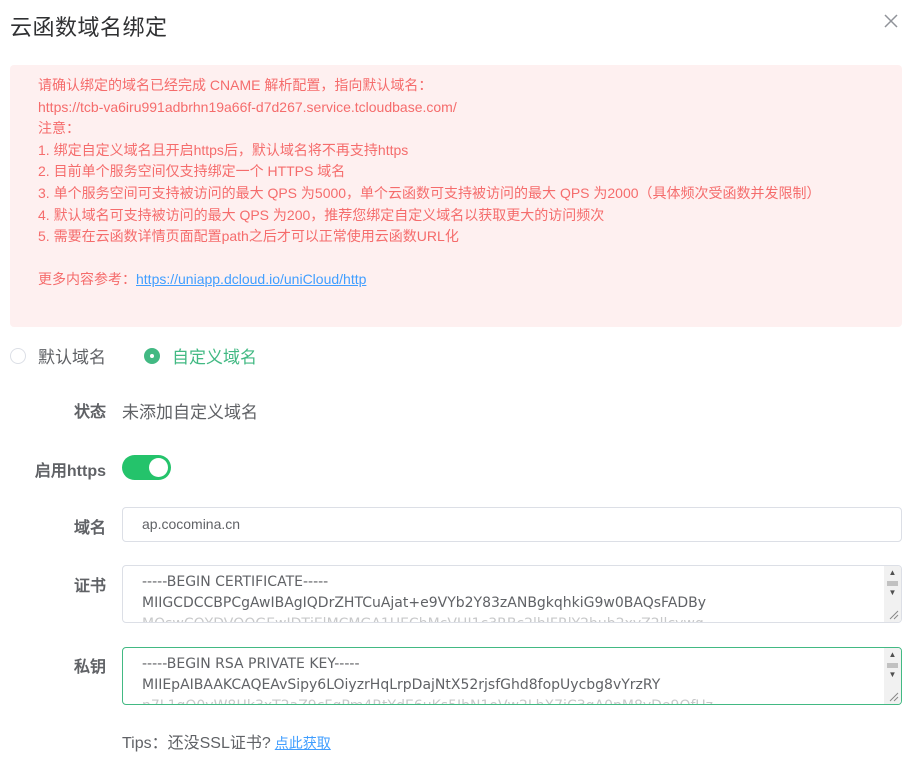  What do you see at coordinates (70, 471) in the screenshot?
I see `https-label: 启用https` at bounding box center [70, 471].